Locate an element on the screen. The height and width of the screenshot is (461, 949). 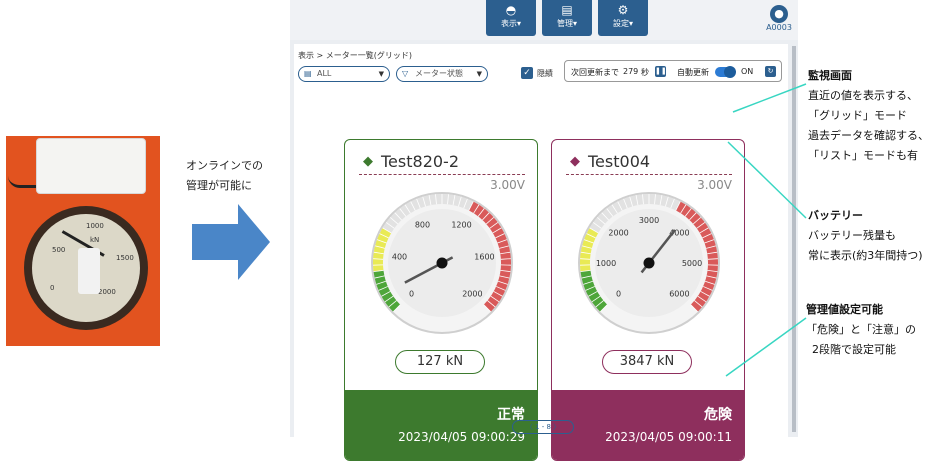
annotation-threshold: 管理値設定可能 「危険」と「注意」の 2段階で設定可能 is located at coordinates (861, 330).